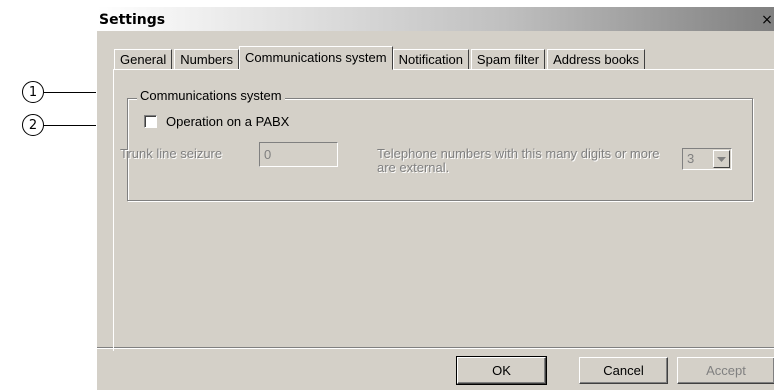 The height and width of the screenshot is (390, 774). What do you see at coordinates (70, 125) in the screenshot?
I see `callout-2-line` at bounding box center [70, 125].